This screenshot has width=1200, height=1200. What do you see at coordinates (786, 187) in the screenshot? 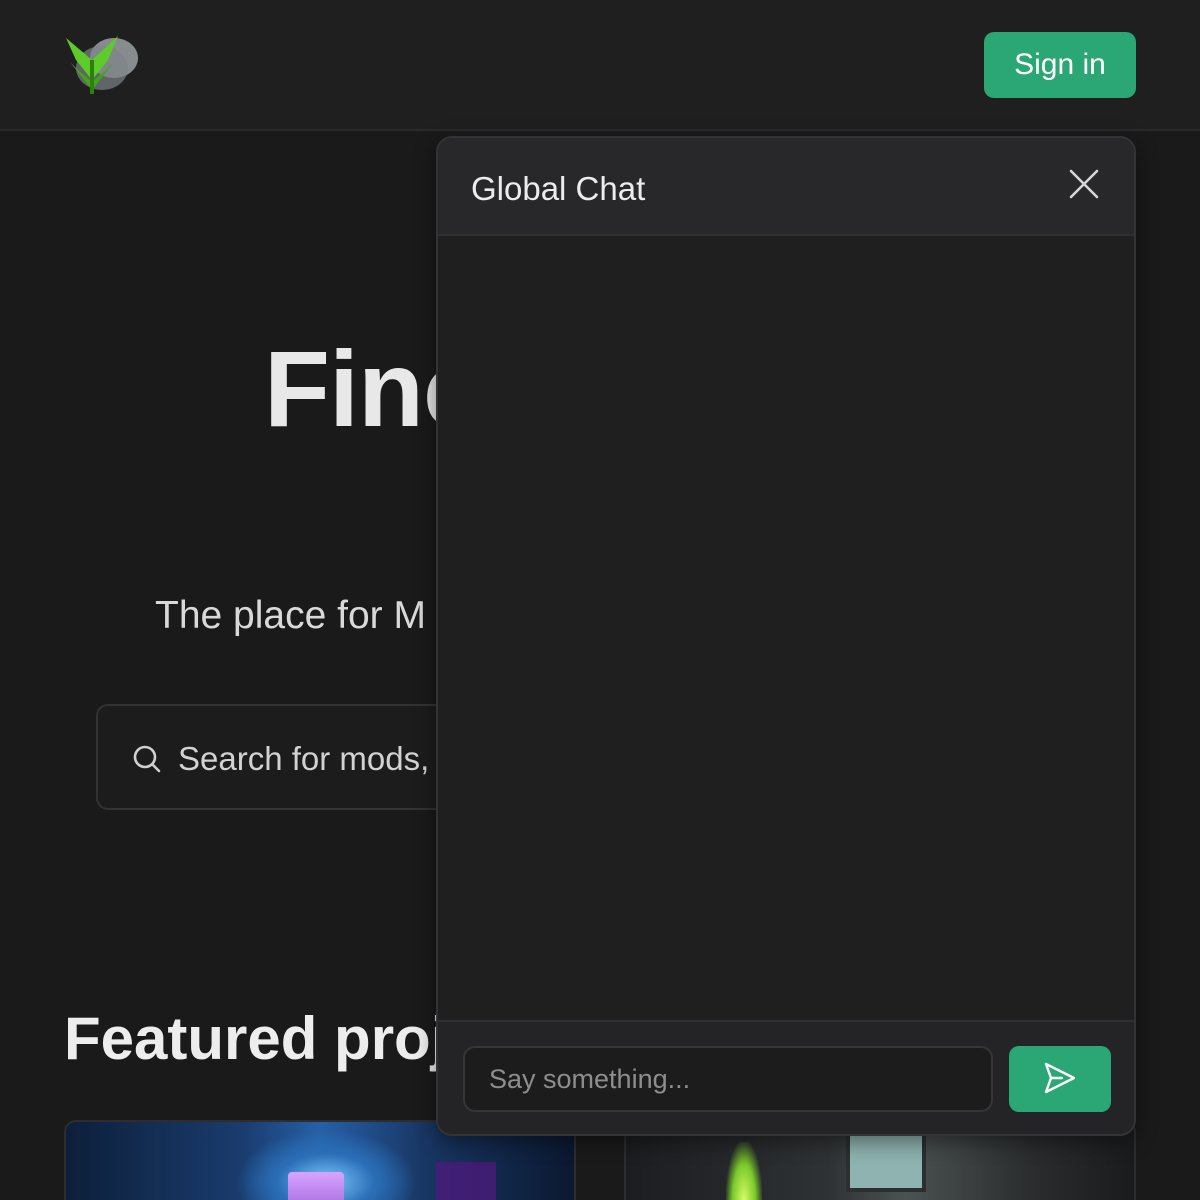
I see `chat-header: Global Chat` at bounding box center [786, 187].